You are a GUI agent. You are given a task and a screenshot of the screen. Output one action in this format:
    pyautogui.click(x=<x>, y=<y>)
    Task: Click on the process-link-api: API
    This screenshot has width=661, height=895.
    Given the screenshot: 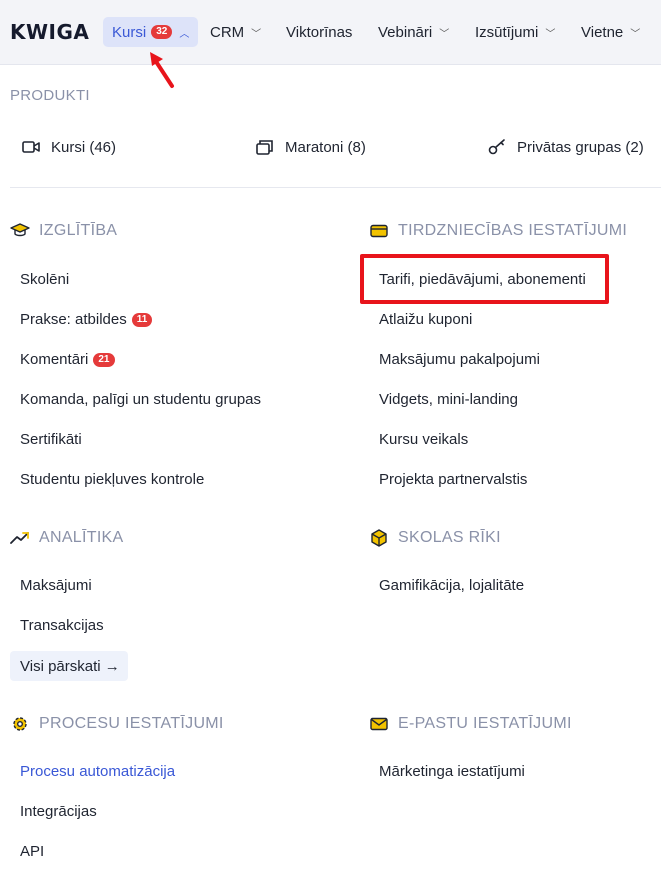 What is the action you would take?
    pyautogui.click(x=32, y=851)
    